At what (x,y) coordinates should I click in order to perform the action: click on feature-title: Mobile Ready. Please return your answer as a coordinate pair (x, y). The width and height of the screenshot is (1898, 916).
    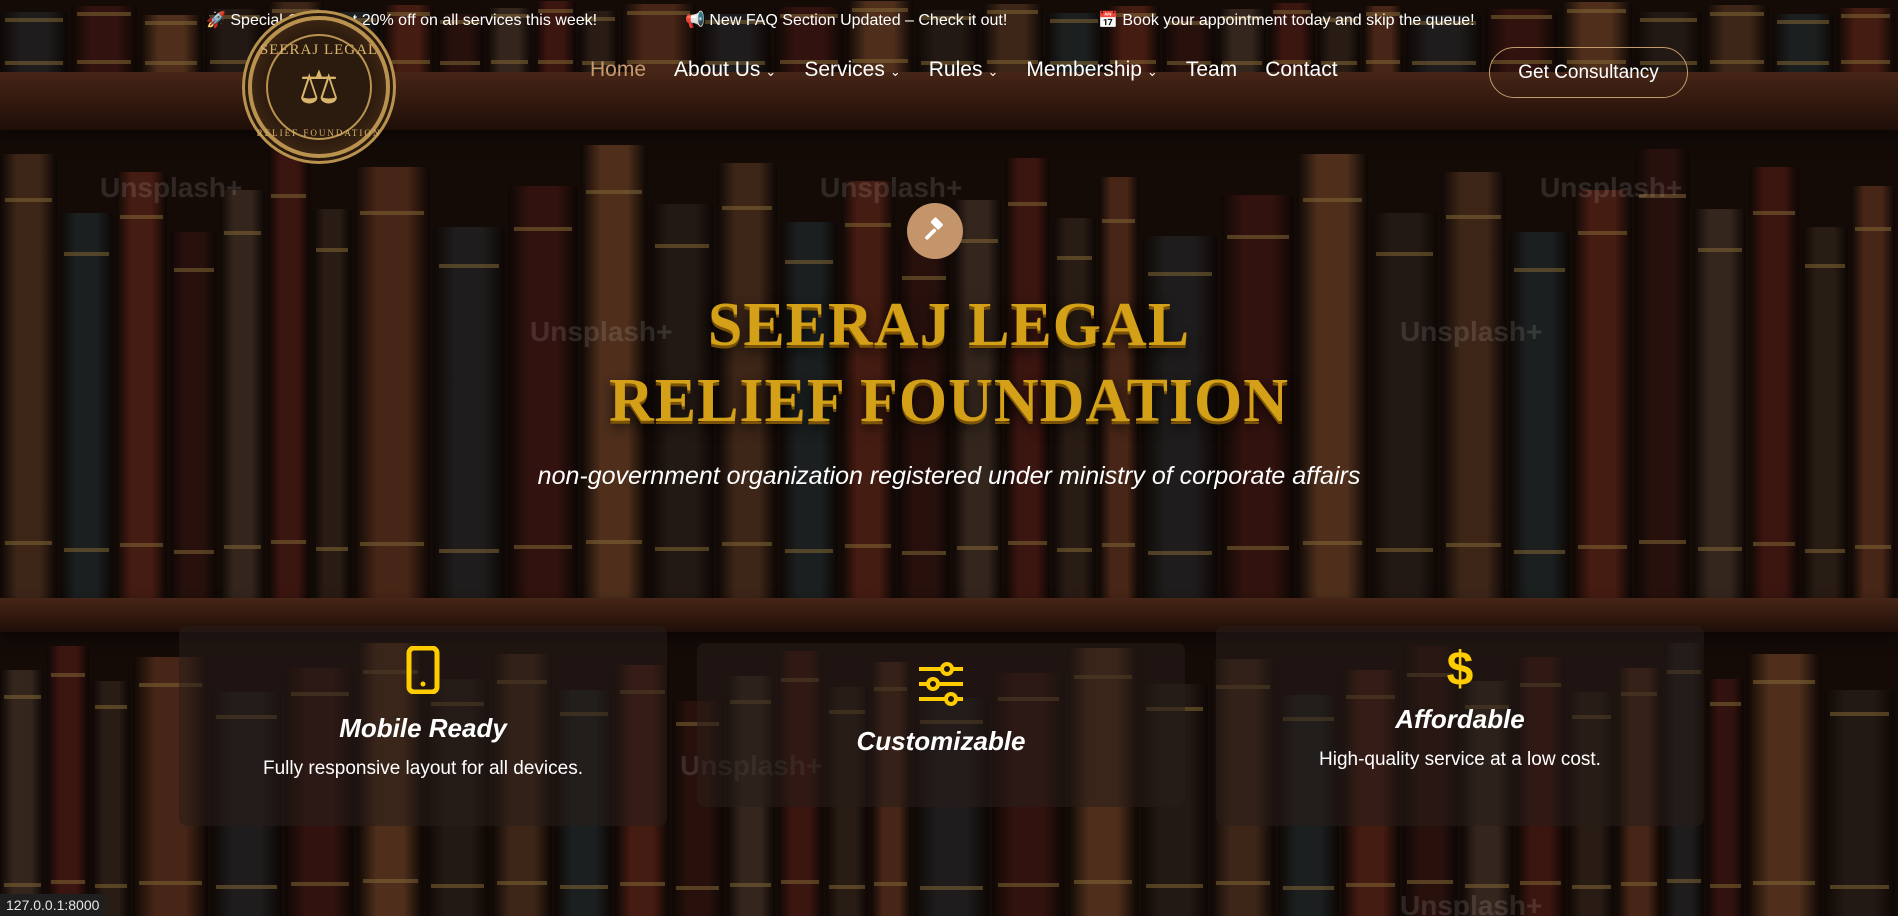
    Looking at the image, I should click on (423, 728).